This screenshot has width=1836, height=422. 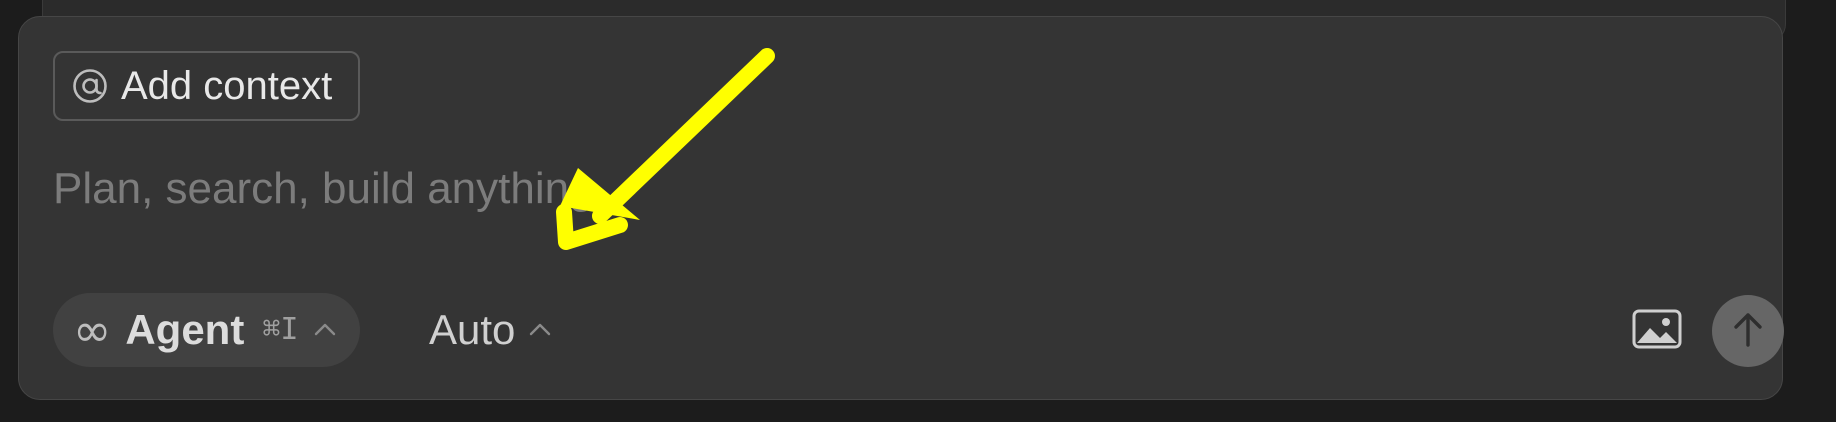 I want to click on prompt-input, so click(x=893, y=189).